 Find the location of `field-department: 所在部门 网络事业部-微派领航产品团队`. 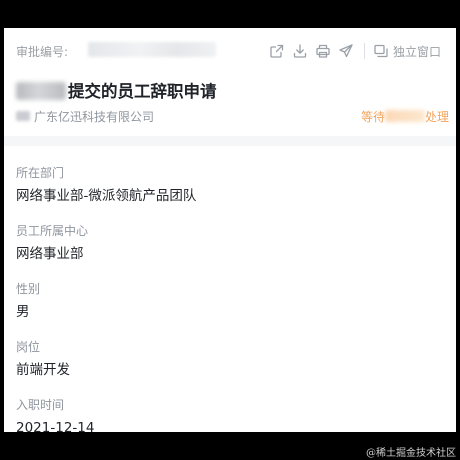

field-department: 所在部门 网络事业部-微派领航产品团队 is located at coordinates (231, 193).